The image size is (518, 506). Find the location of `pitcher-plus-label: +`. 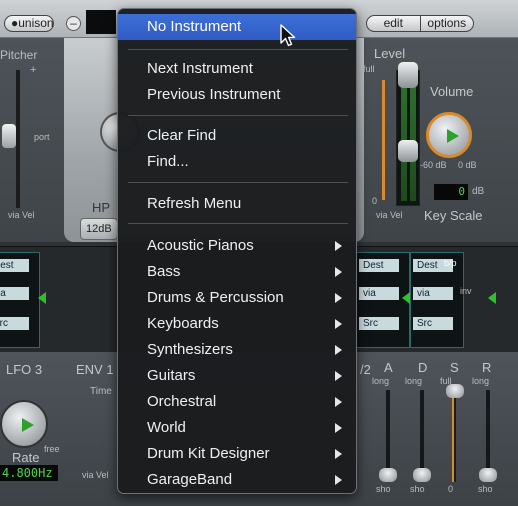

pitcher-plus-label: + is located at coordinates (33, 70).